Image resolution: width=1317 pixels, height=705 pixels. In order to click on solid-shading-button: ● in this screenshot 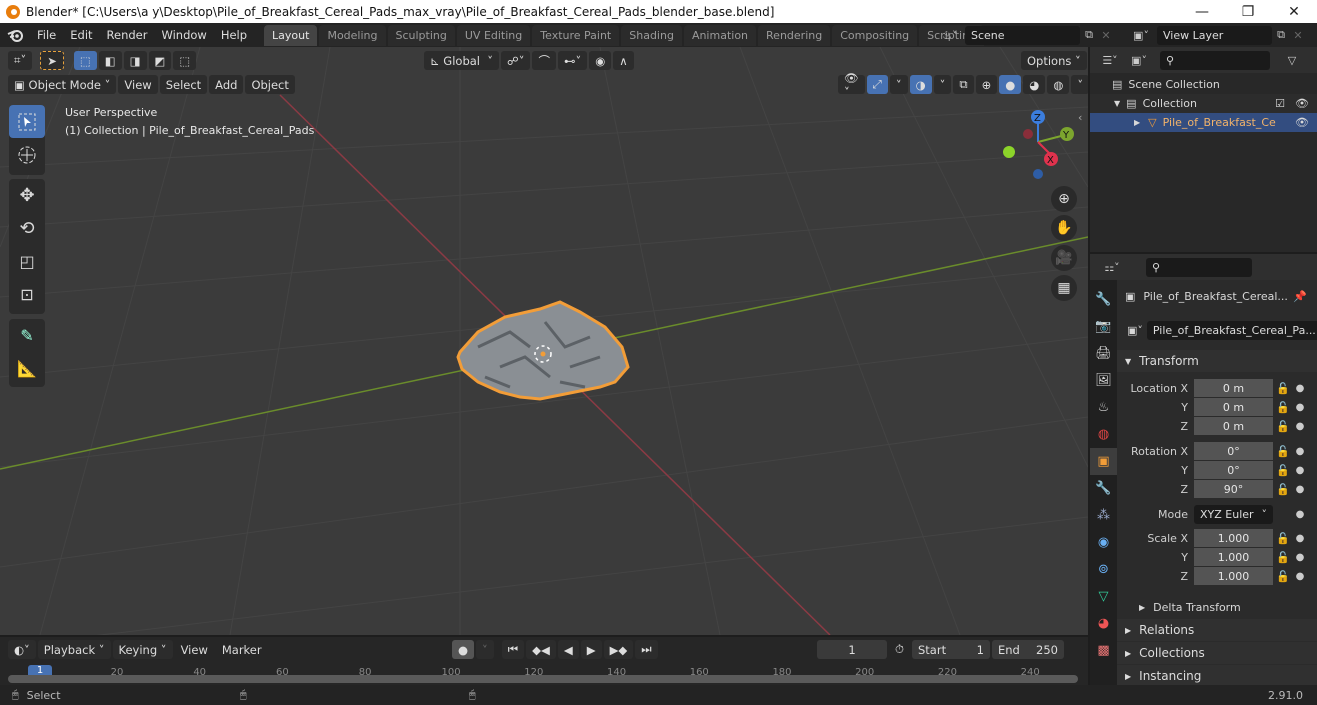, I will do `click(1010, 84)`.